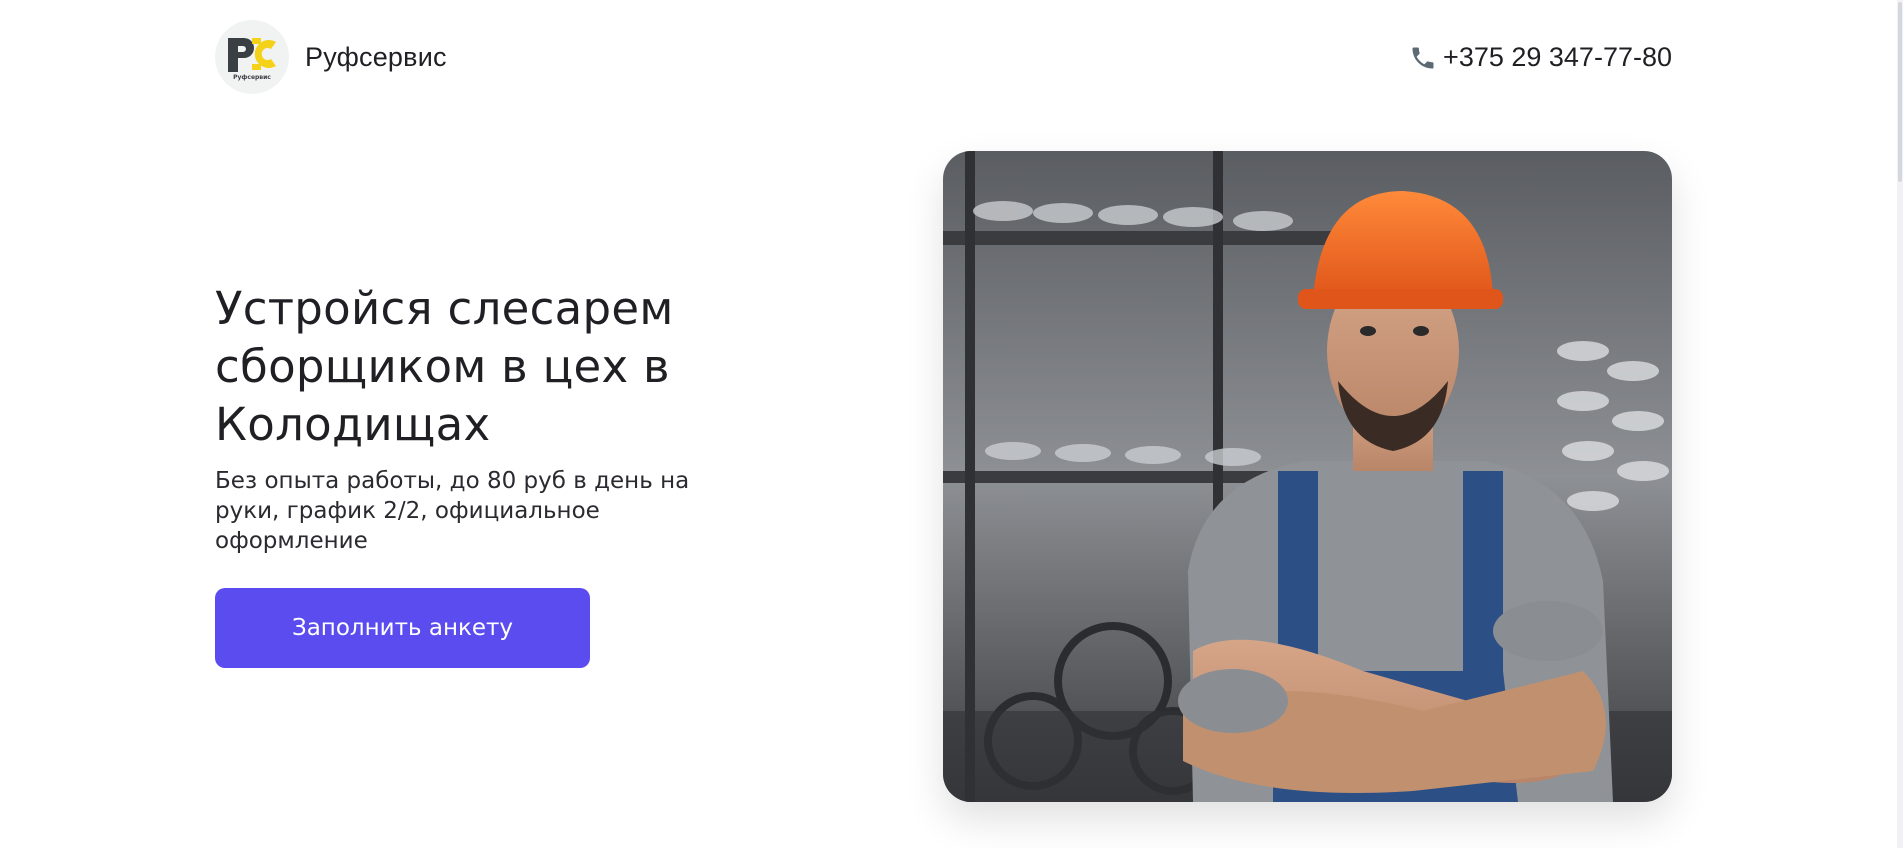  What do you see at coordinates (252, 77) in the screenshot?
I see `svg-text: Руфсервис` at bounding box center [252, 77].